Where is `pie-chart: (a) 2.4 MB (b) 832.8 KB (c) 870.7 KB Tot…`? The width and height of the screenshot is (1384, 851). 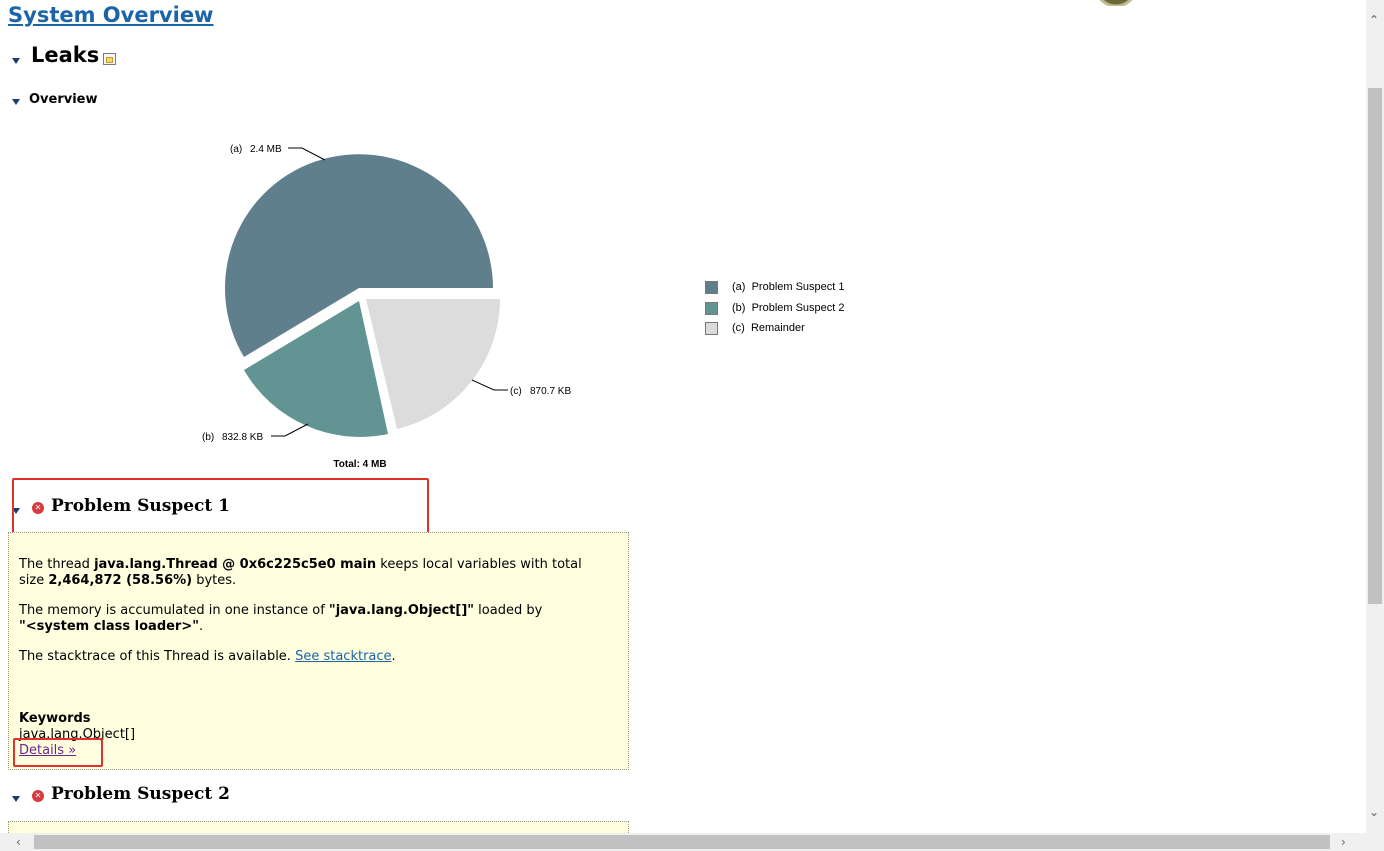 pie-chart: (a) 2.4 MB (b) 832.8 KB (c) 870.7 KB Tot… is located at coordinates (386, 307).